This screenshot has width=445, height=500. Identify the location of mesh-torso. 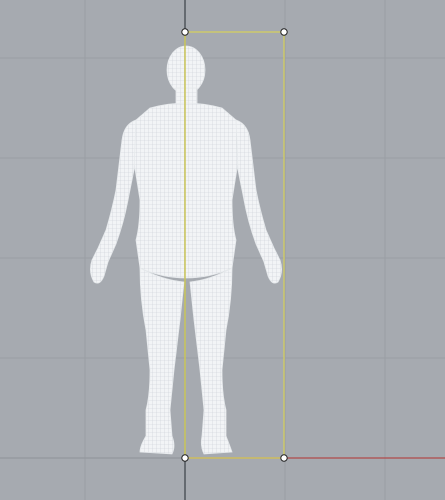
(186, 190).